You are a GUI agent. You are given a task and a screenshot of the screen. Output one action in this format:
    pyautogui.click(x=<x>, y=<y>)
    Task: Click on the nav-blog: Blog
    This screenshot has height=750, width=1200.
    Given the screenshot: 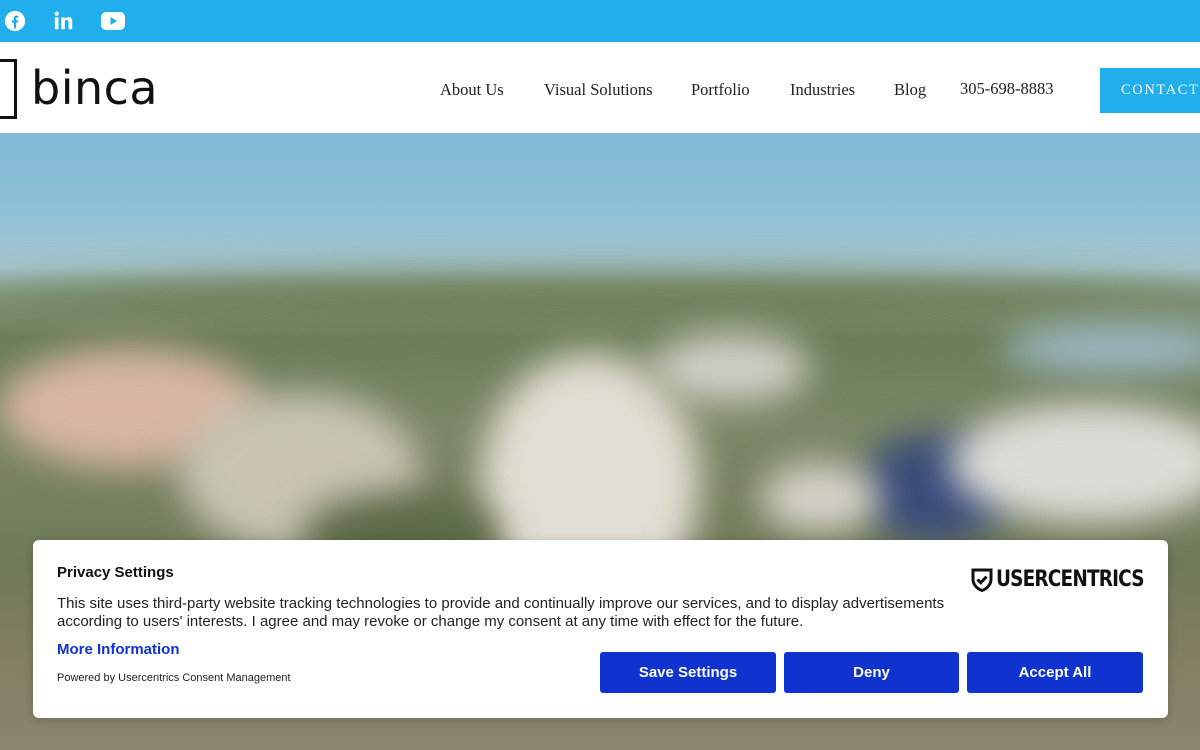 What is the action you would take?
    pyautogui.click(x=910, y=90)
    